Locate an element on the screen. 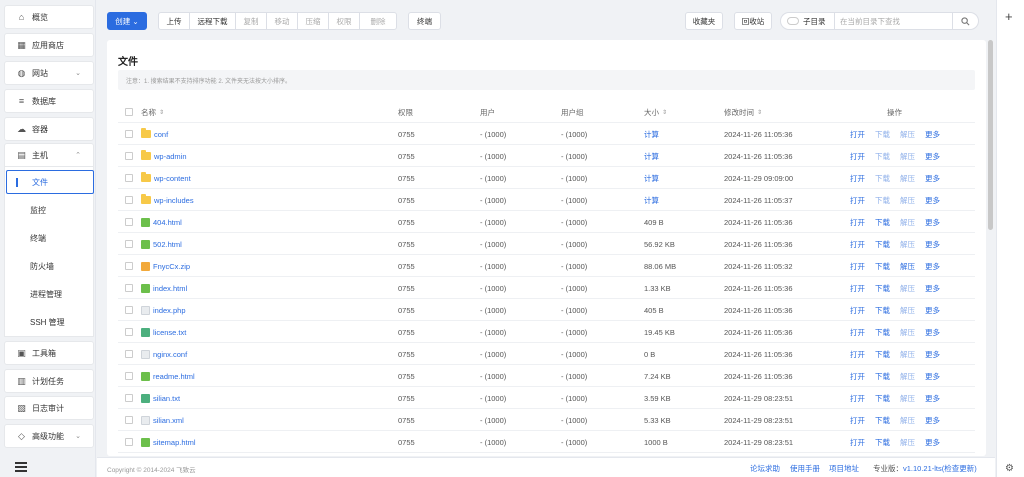  file-name-cell: wp-includes is located at coordinates (167, 200).